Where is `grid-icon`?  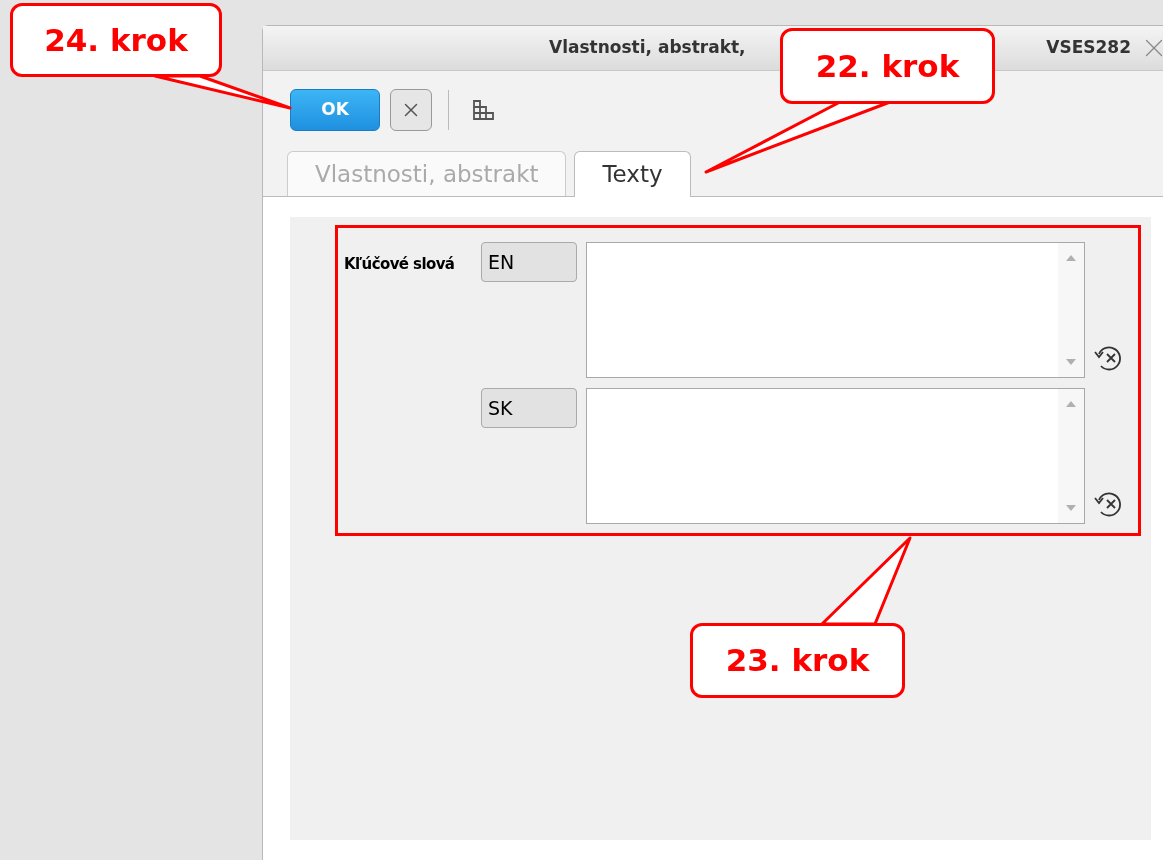 grid-icon is located at coordinates (484, 110).